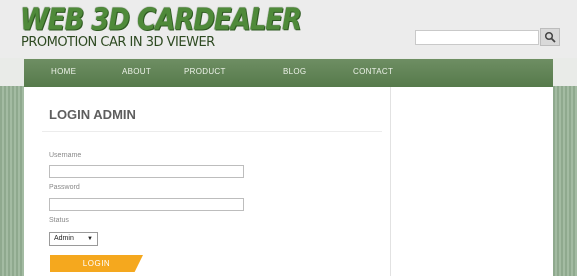  Describe the element at coordinates (64, 187) in the screenshot. I see `password-label: Password` at that location.